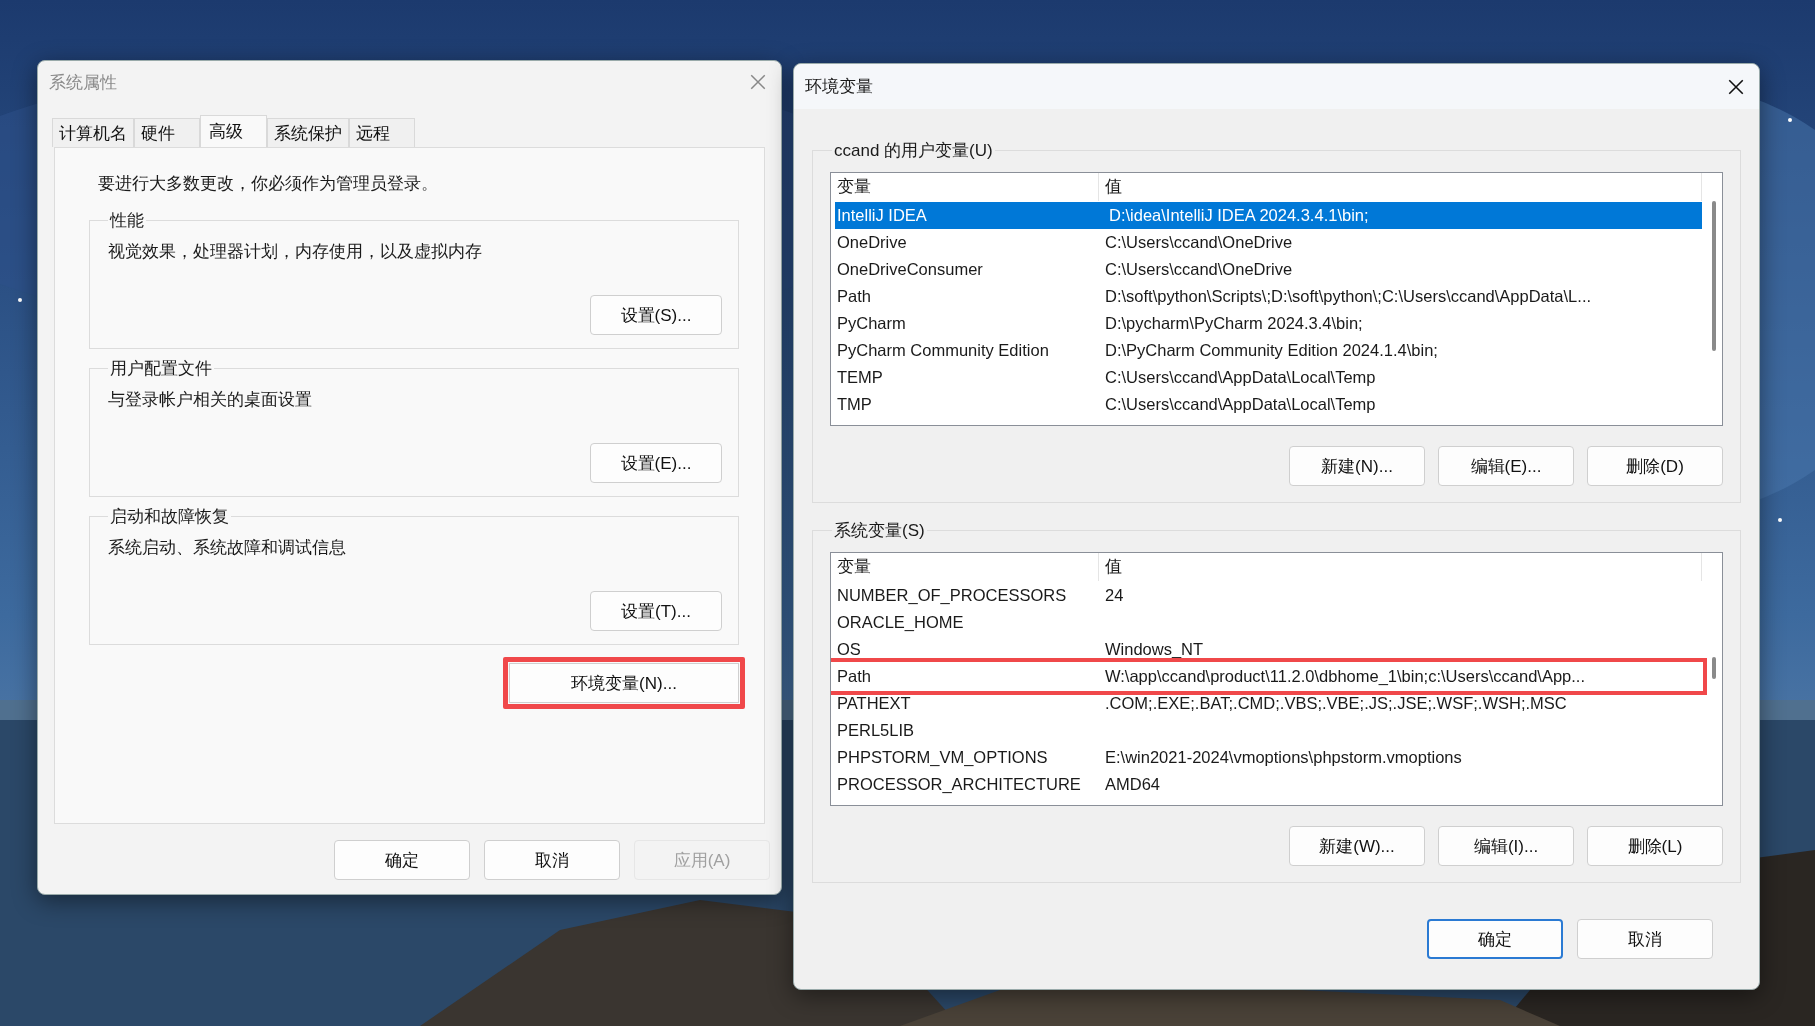 The height and width of the screenshot is (1026, 1815). What do you see at coordinates (1234, 323) in the screenshot?
I see `table-cell-text: D:\pycharm\PyCharm 2024.3.4\bin;` at bounding box center [1234, 323].